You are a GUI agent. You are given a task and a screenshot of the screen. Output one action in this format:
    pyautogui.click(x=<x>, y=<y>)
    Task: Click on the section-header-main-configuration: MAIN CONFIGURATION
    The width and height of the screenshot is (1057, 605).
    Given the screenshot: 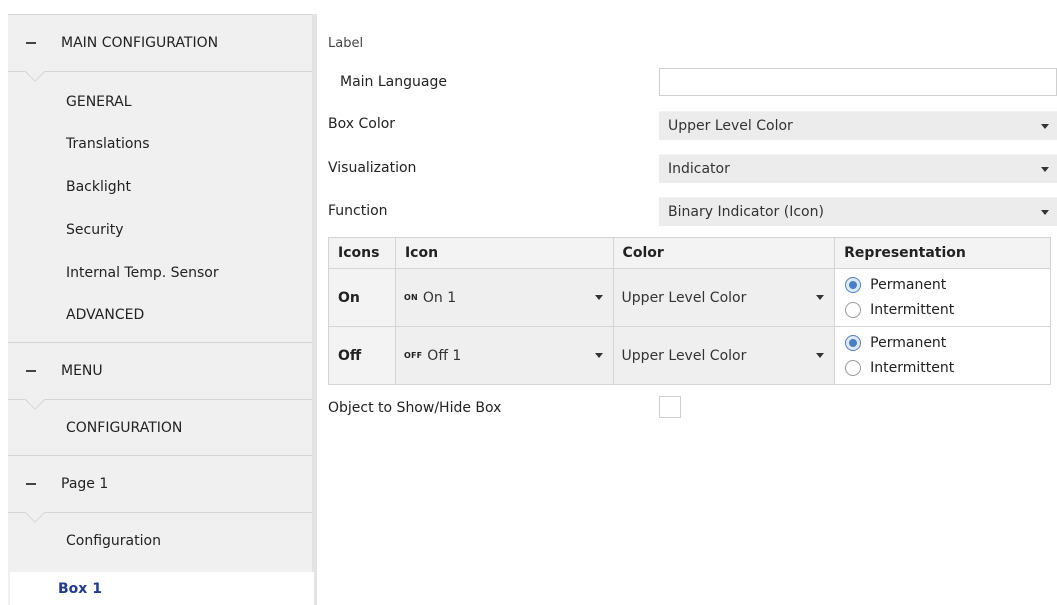 What is the action you would take?
    pyautogui.click(x=160, y=48)
    